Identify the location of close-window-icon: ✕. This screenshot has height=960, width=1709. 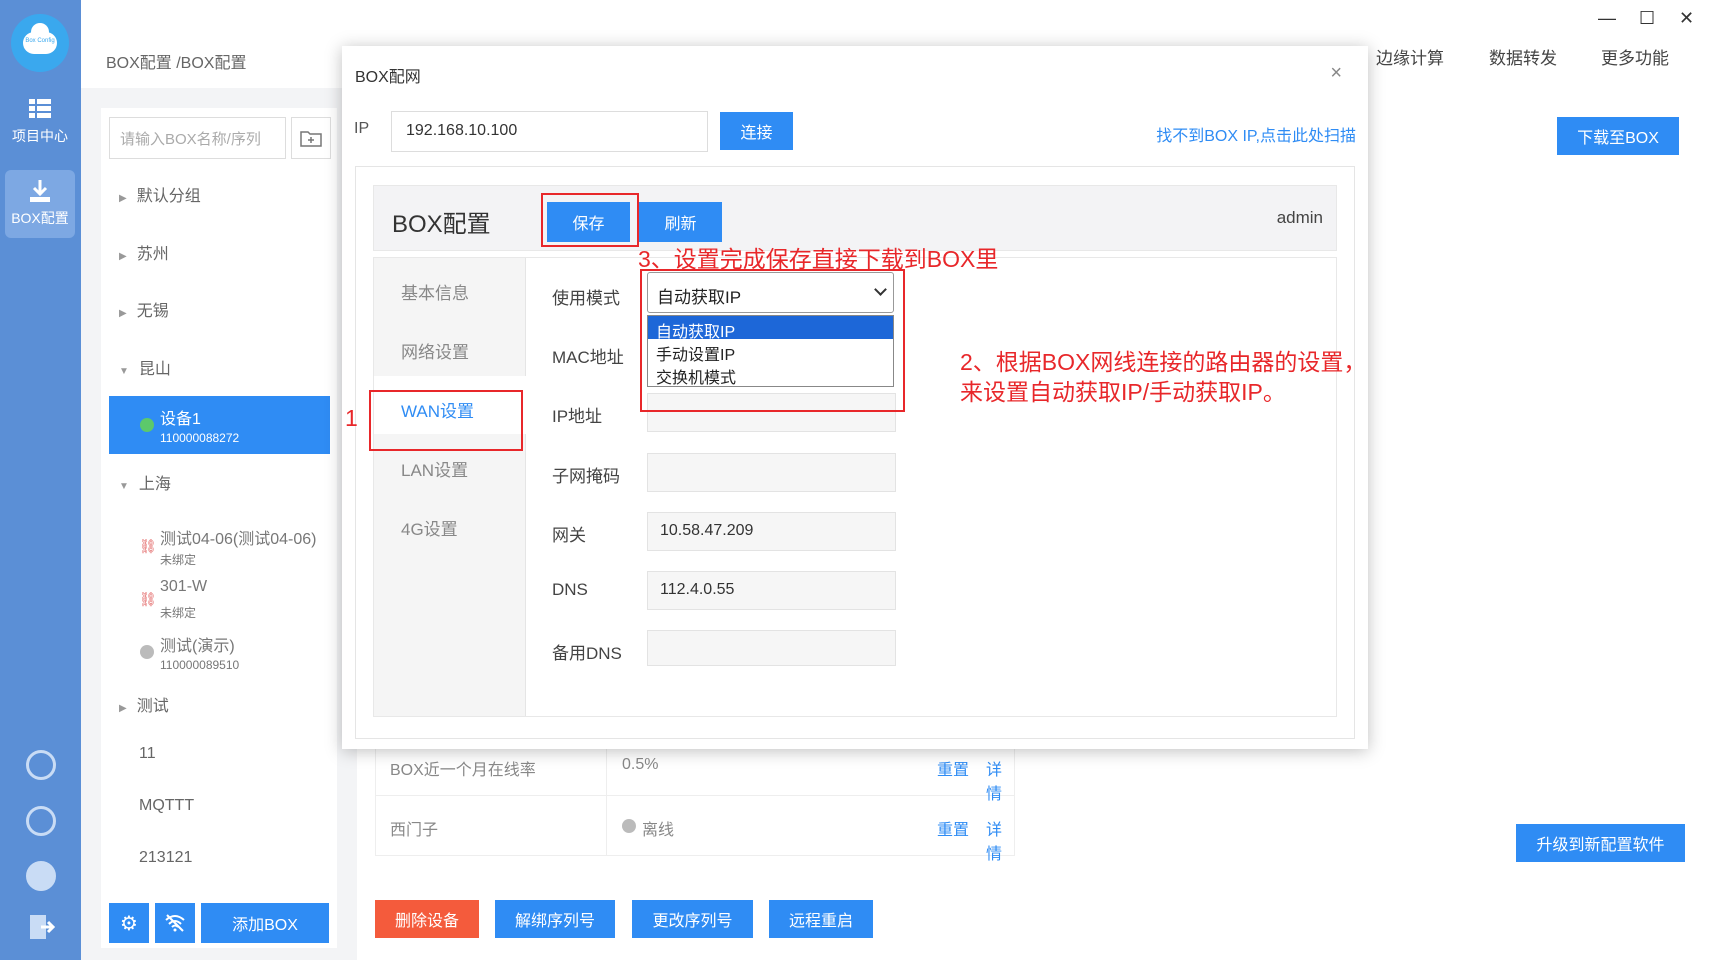
(1686, 18).